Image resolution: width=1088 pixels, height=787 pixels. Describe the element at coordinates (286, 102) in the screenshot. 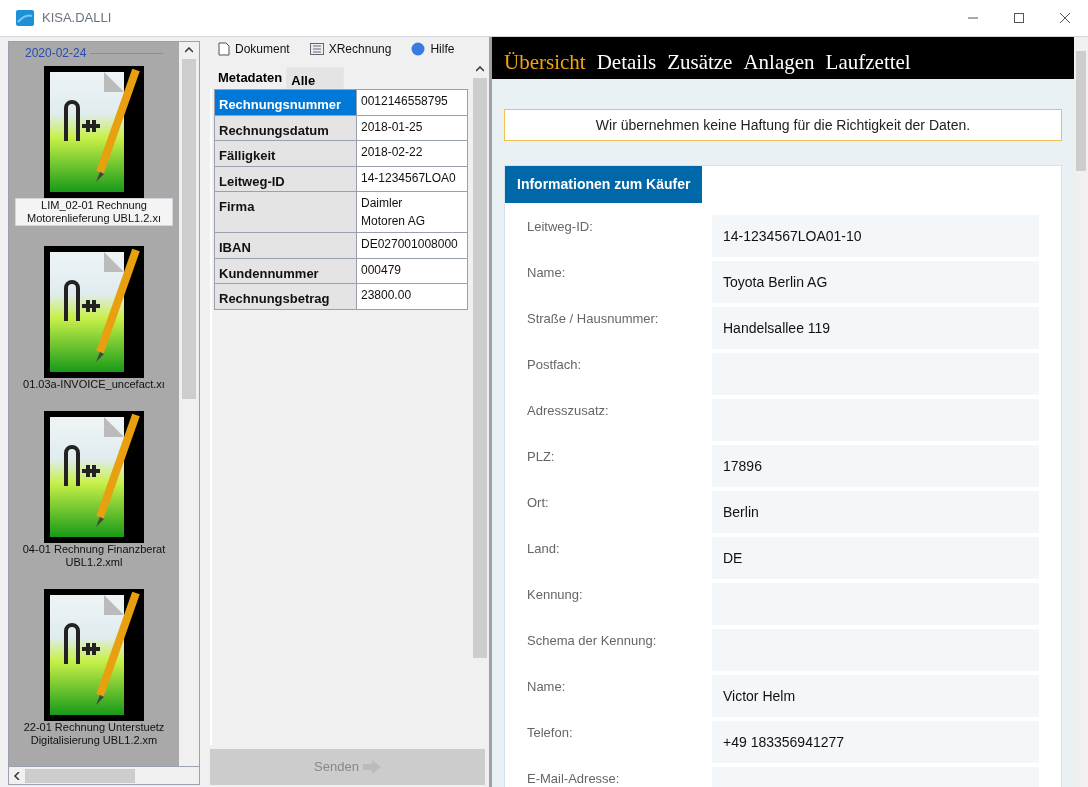

I see `table-cell: Rechnungsnummer` at that location.